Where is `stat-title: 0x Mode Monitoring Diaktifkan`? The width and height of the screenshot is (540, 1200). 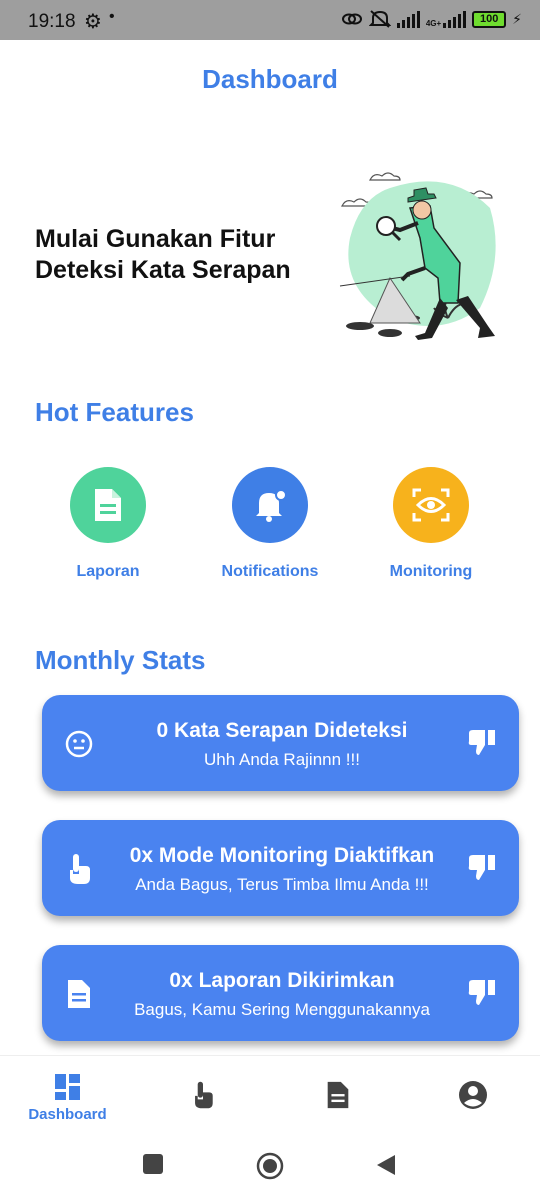
stat-title: 0x Mode Monitoring Diaktifkan is located at coordinates (282, 855).